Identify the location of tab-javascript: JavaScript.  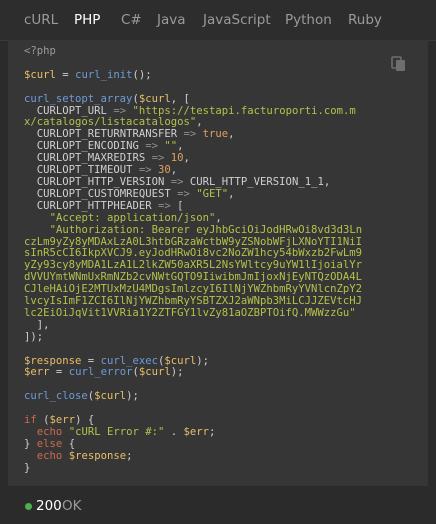
(237, 20).